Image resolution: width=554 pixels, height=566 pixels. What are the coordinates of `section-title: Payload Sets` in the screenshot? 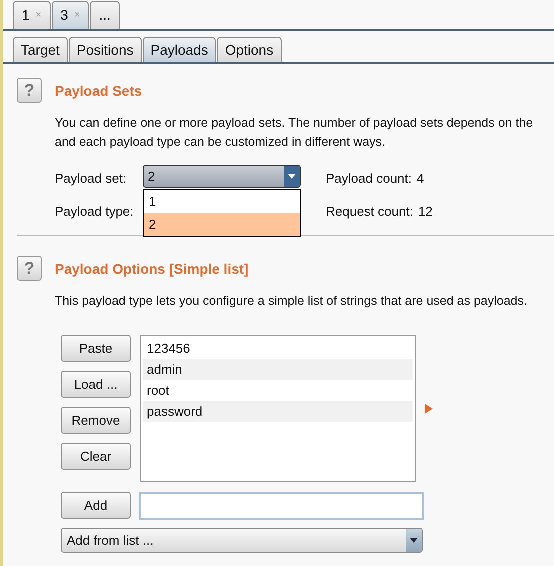 It's located at (99, 91).